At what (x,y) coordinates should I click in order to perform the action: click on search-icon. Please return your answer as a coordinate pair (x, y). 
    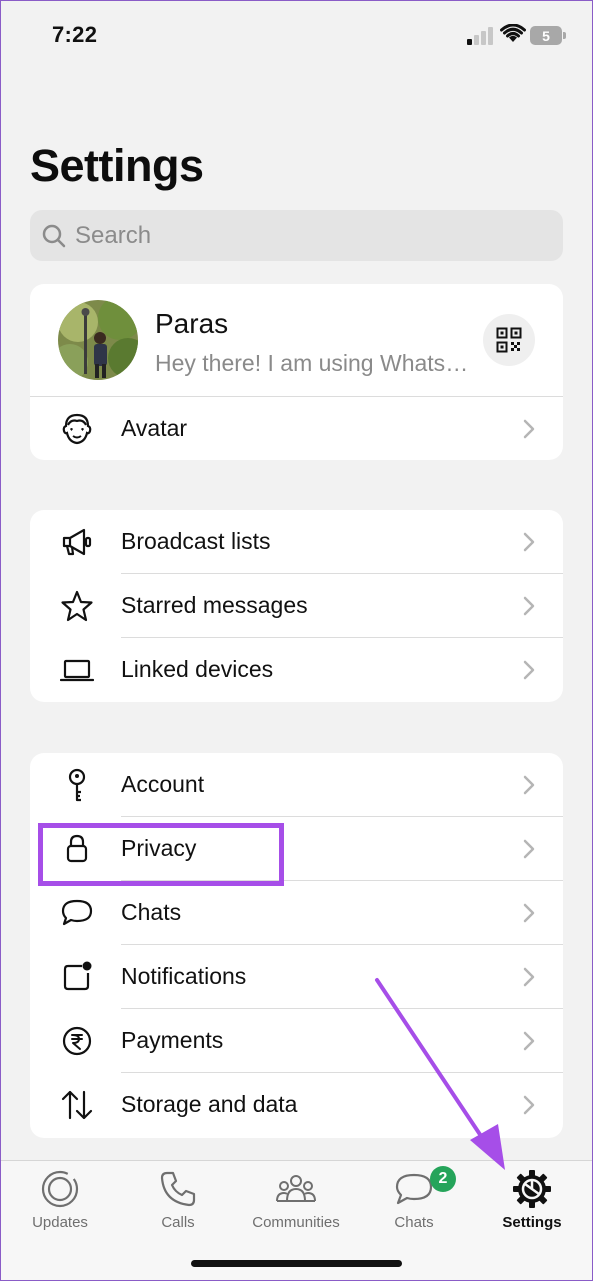
    Looking at the image, I should click on (54, 236).